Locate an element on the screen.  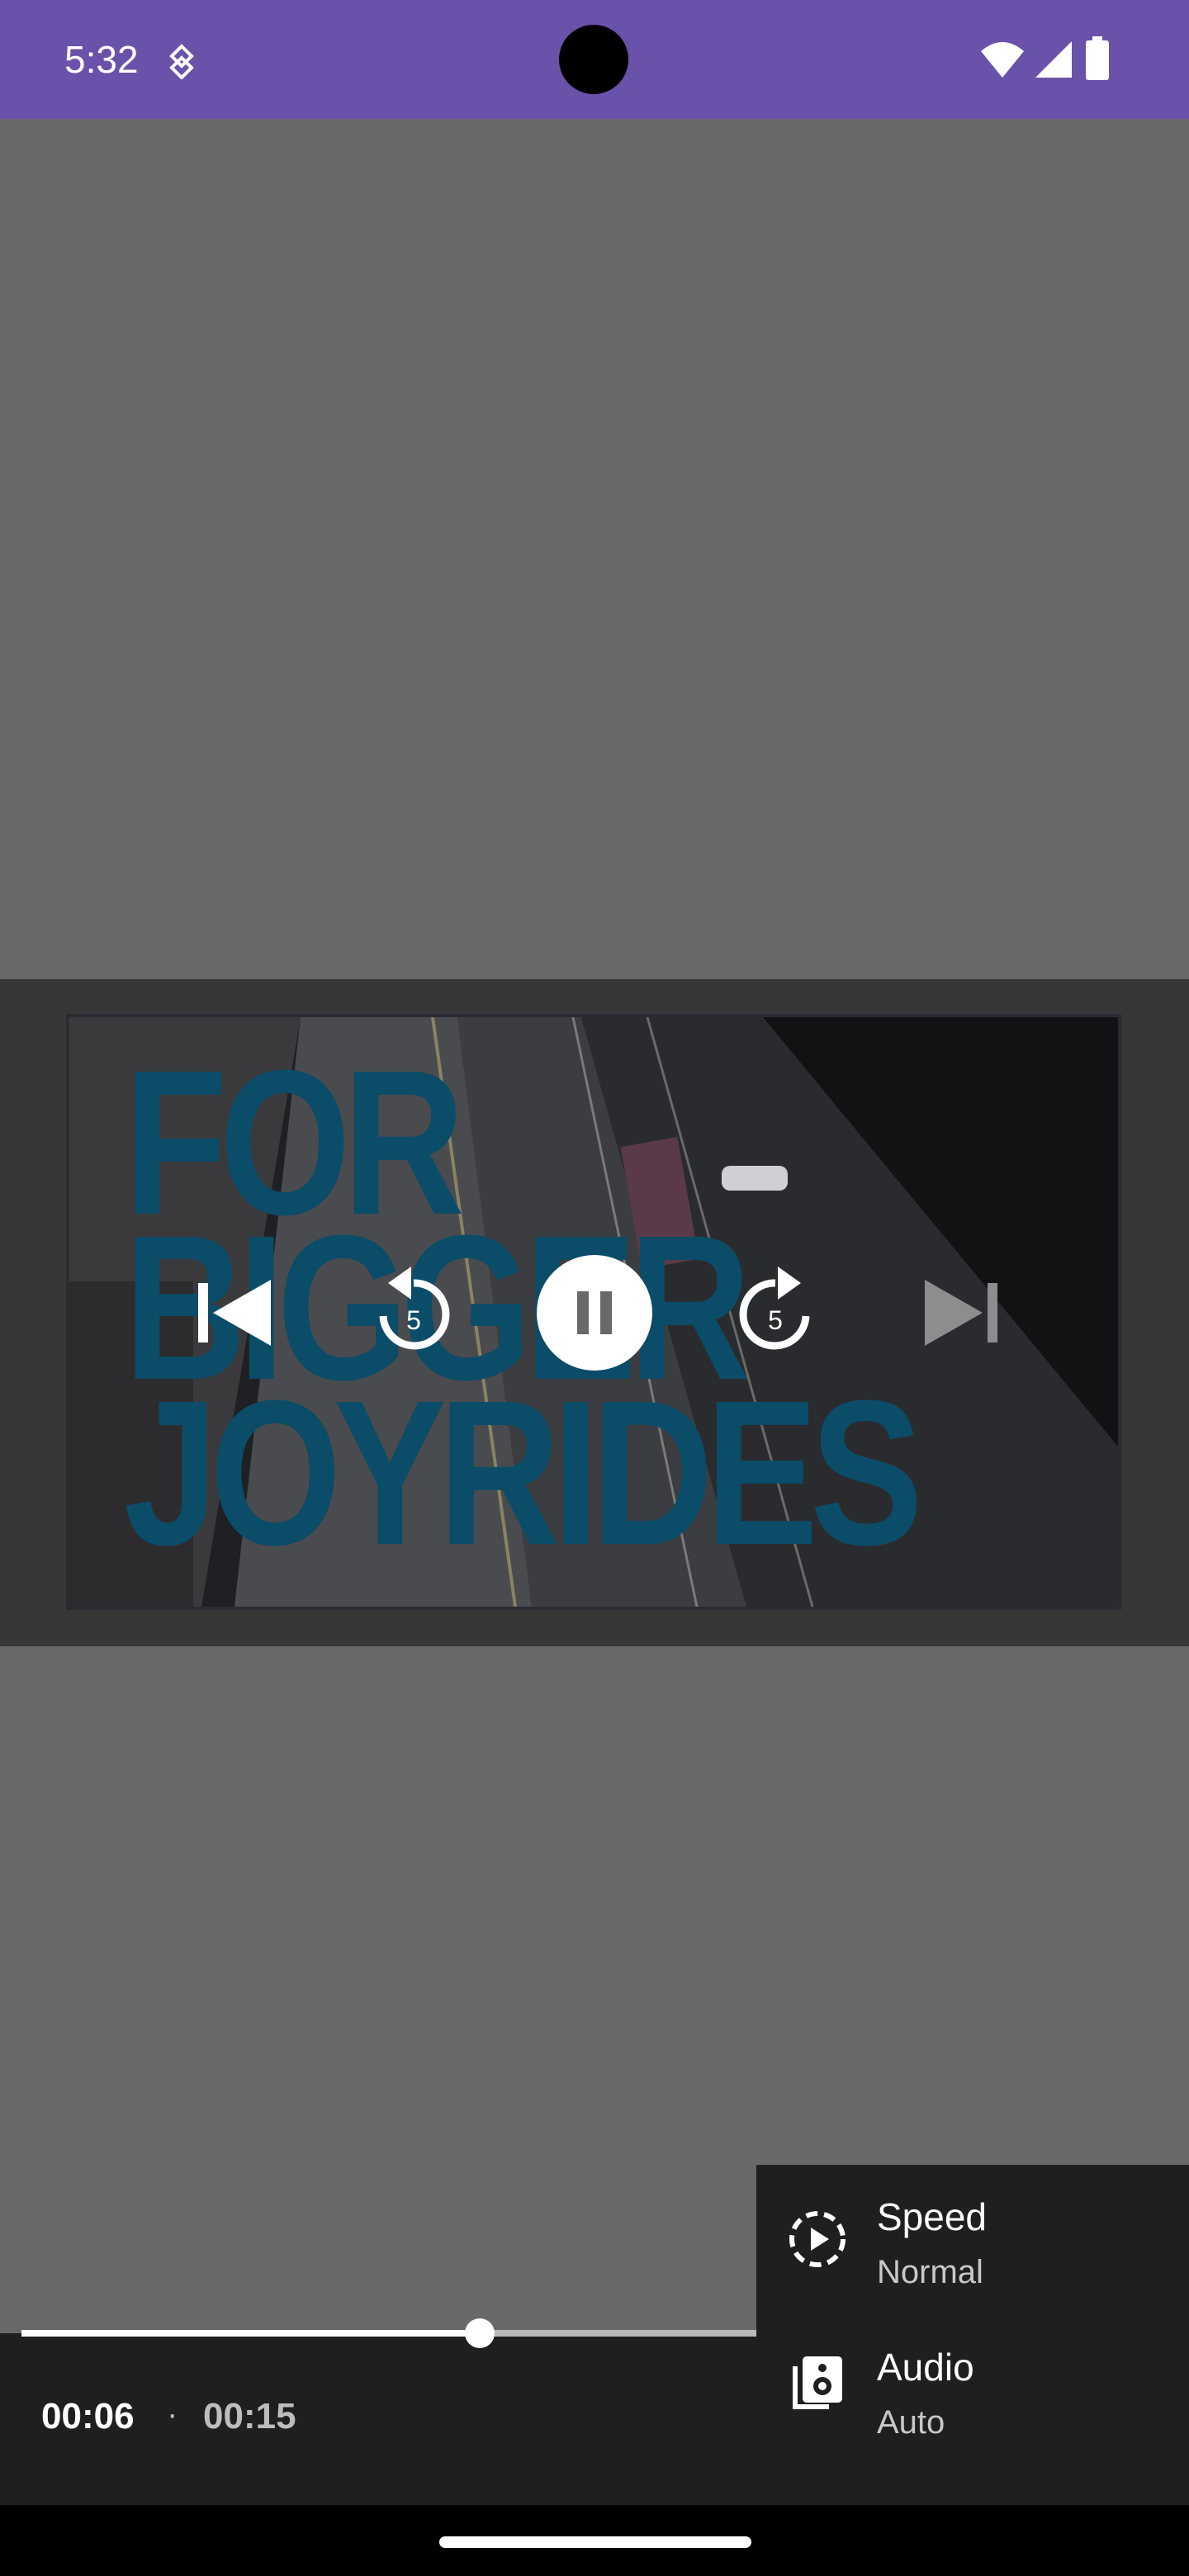
camera-cutout is located at coordinates (593, 59).